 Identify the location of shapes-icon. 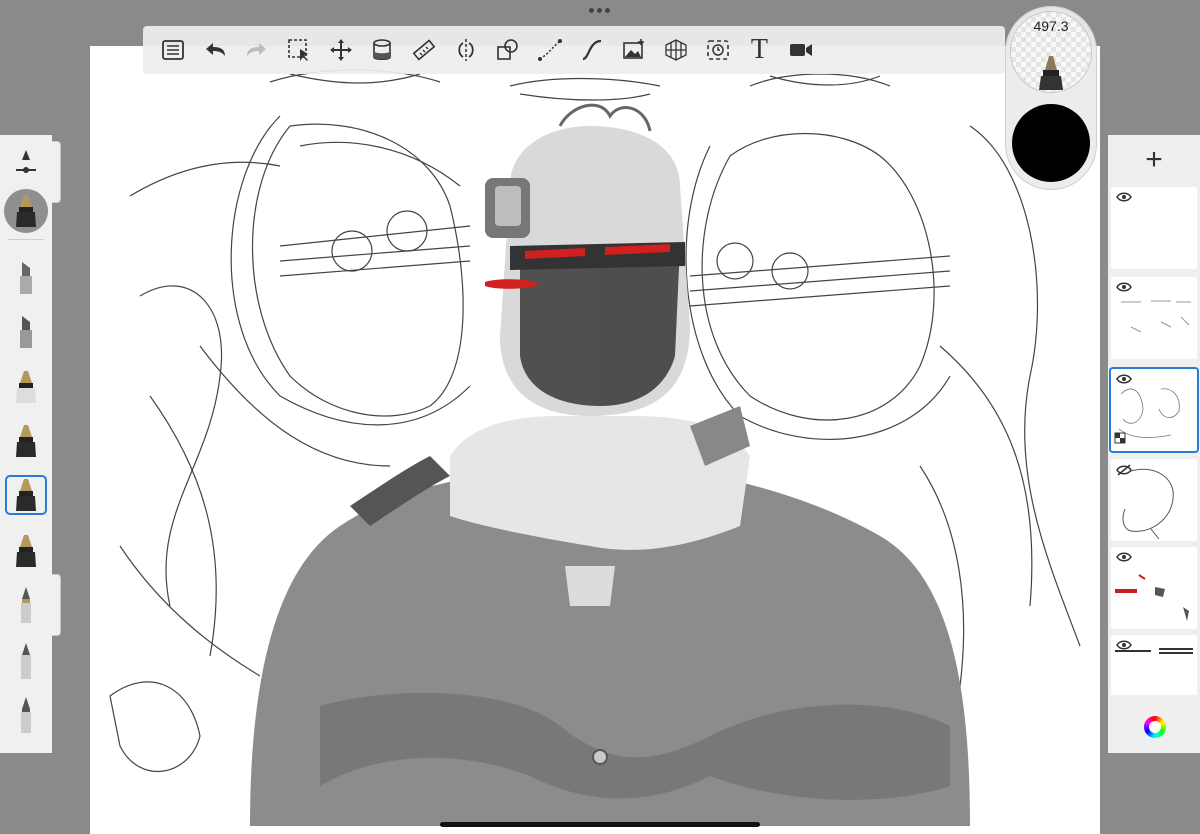
(508, 50).